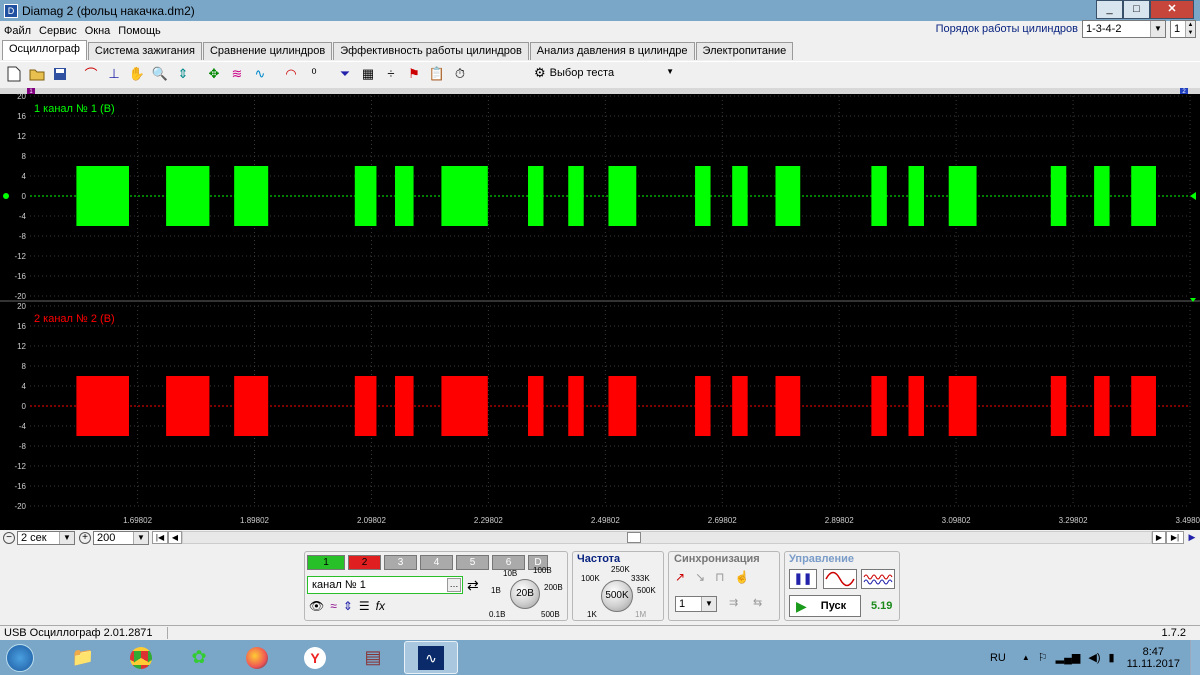 This screenshot has width=1200, height=675. Describe the element at coordinates (326, 562) in the screenshot. I see `channel-1-button: 1` at that location.